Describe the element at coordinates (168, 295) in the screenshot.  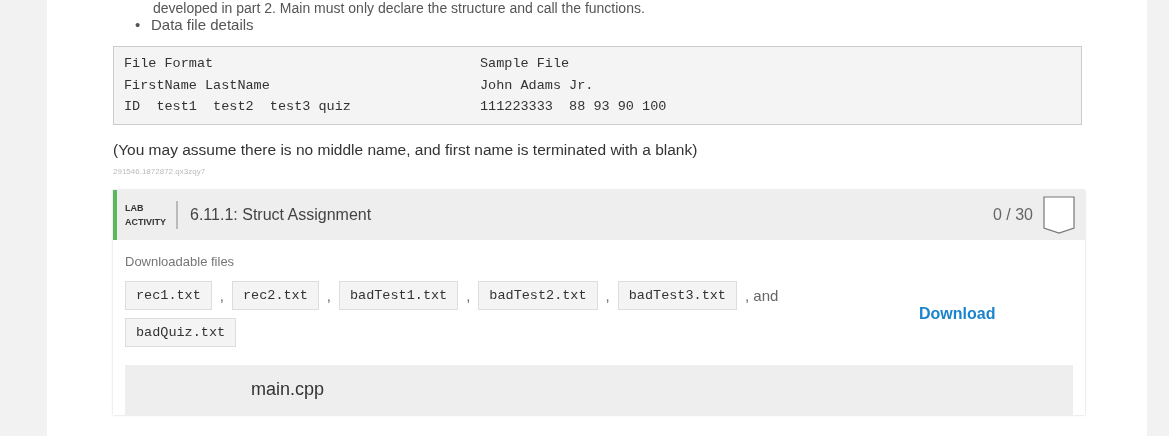
I see `file-link: rec1.txt` at that location.